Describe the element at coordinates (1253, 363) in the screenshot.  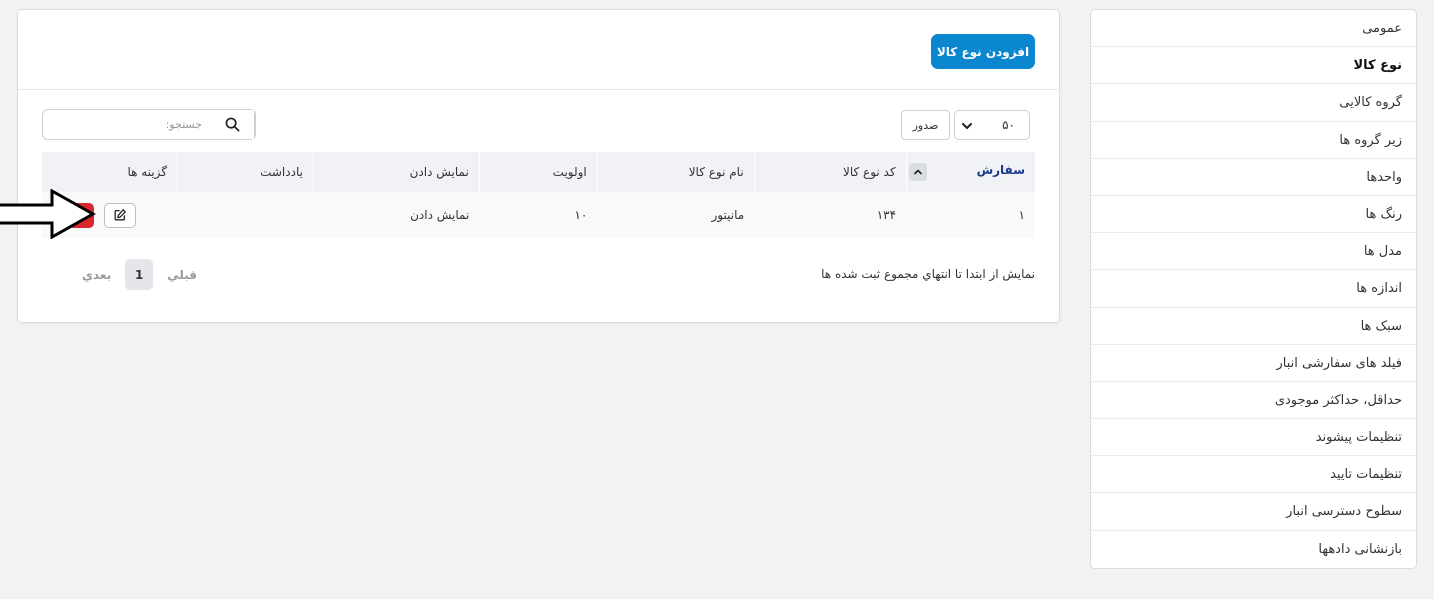
I see `sidebar-item-custom-fields: فیلد های سفارشی انبار` at that location.